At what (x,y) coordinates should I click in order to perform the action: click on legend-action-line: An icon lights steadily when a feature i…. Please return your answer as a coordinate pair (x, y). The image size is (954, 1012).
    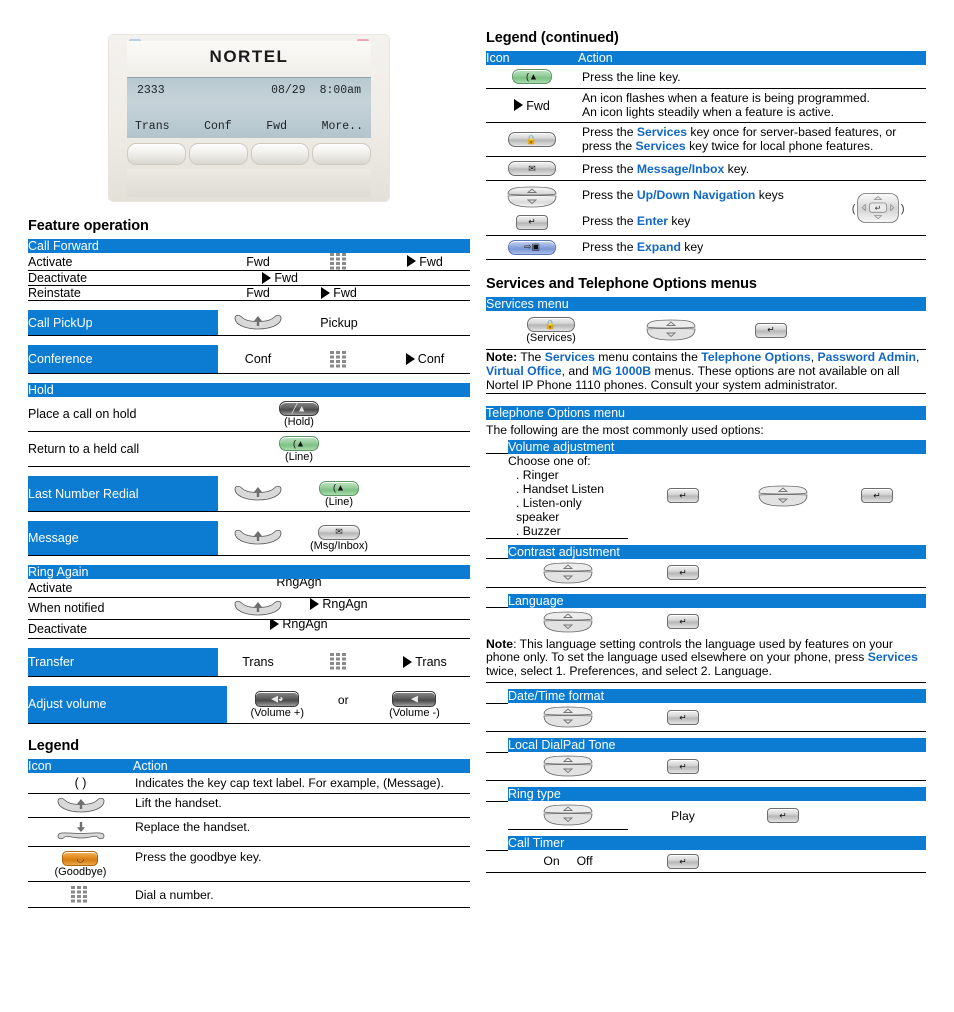
    Looking at the image, I should click on (708, 111).